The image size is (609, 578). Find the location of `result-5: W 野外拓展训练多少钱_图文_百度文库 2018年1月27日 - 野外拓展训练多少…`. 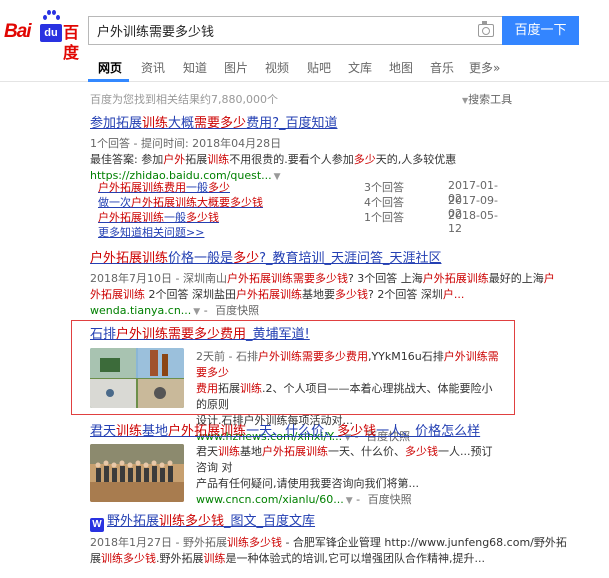

result-5: W 野外拓展训练多少钱_图文_百度文库 2018年1月27日 - 野外拓展训练多少… is located at coordinates (328, 540).